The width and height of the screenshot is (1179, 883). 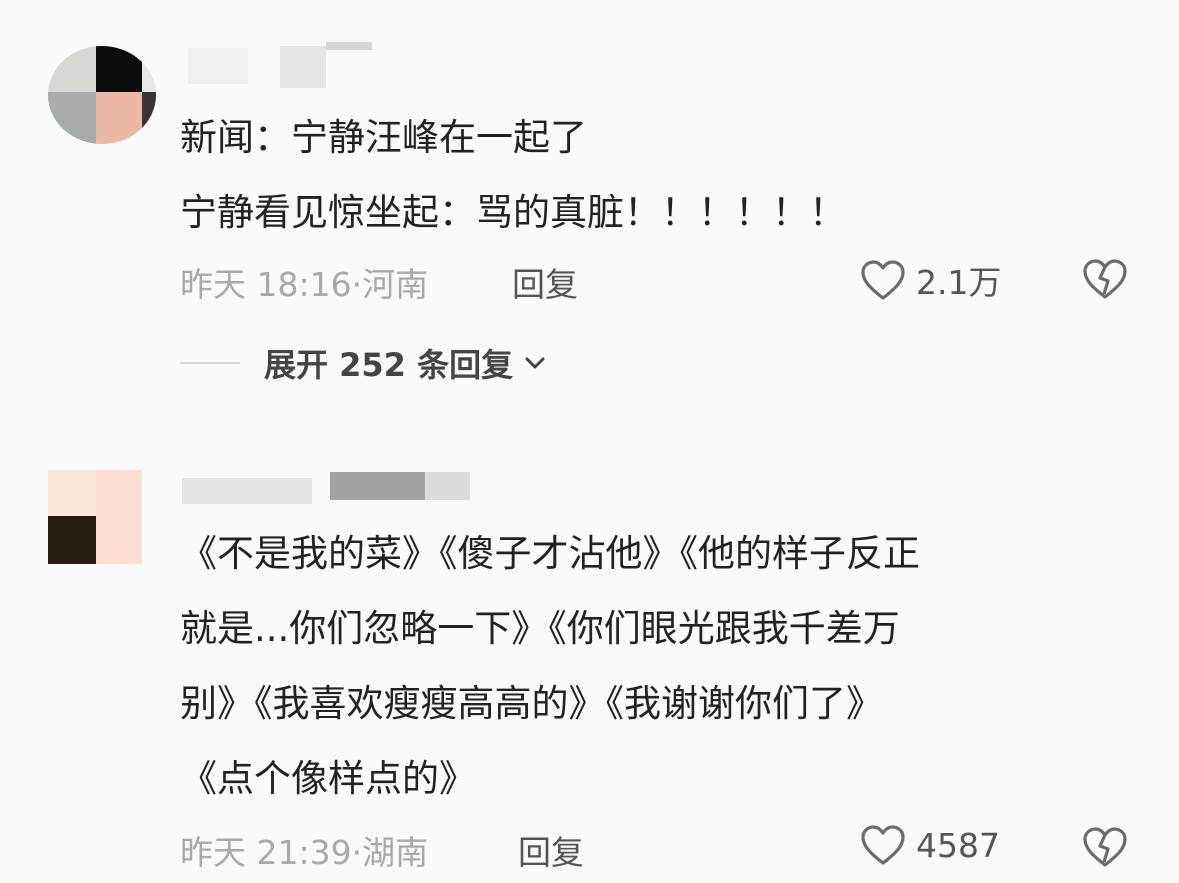 I want to click on like-button: 4587, so click(x=930, y=845).